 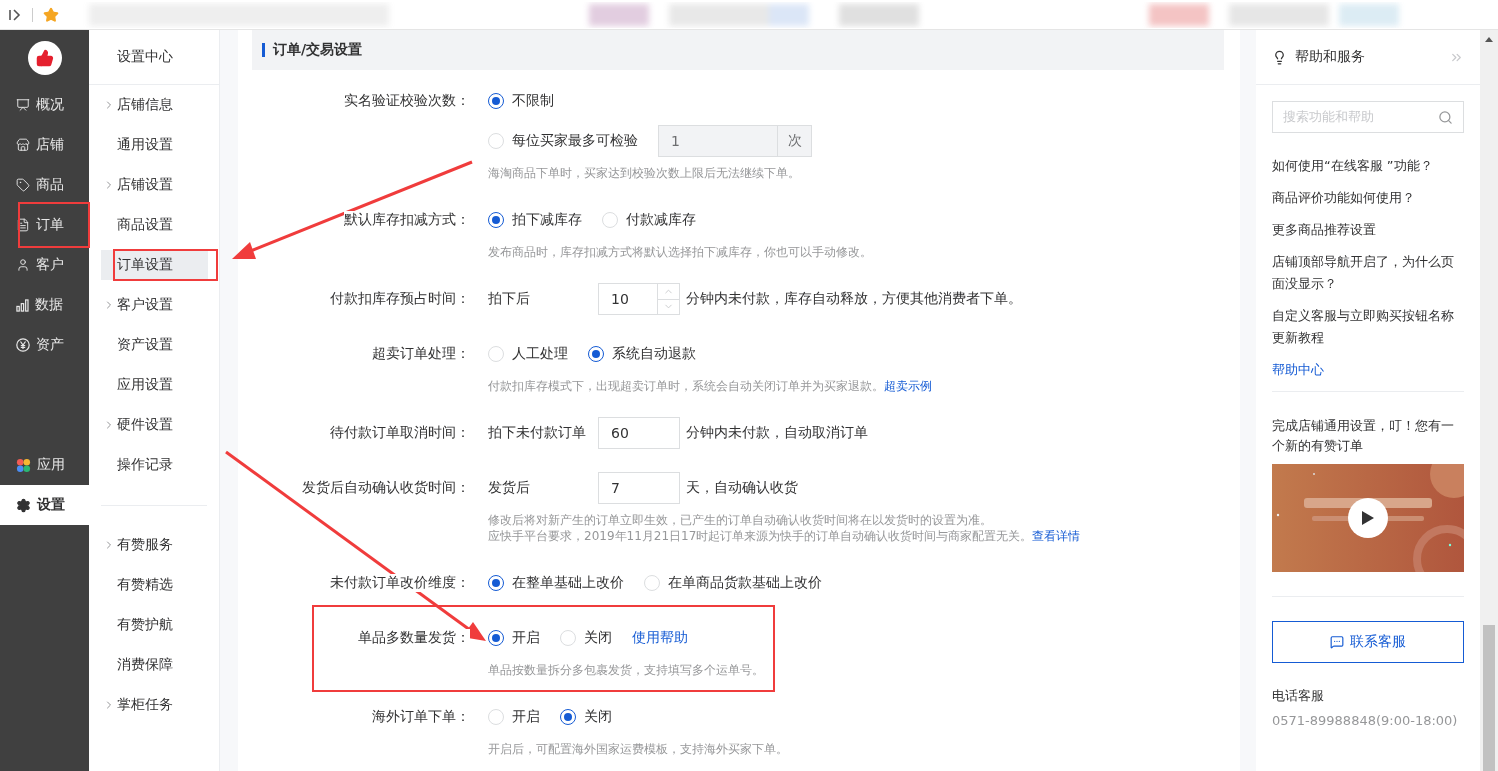 What do you see at coordinates (23, 345) in the screenshot?
I see `yen-icon` at bounding box center [23, 345].